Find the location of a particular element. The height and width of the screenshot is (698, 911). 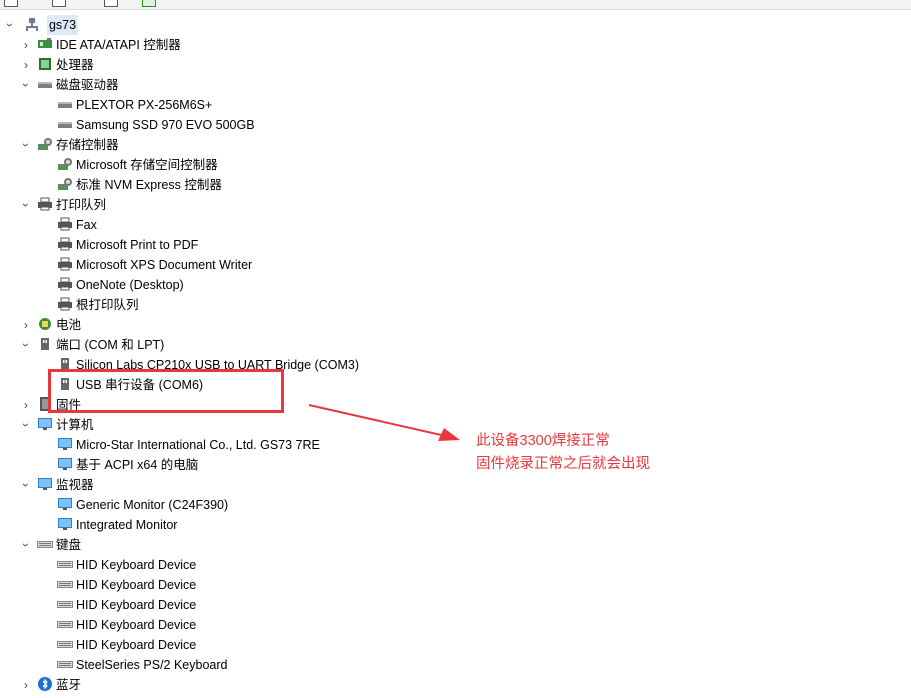

annotation-line-1: 此设备3300焊接正常 is located at coordinates (543, 441).